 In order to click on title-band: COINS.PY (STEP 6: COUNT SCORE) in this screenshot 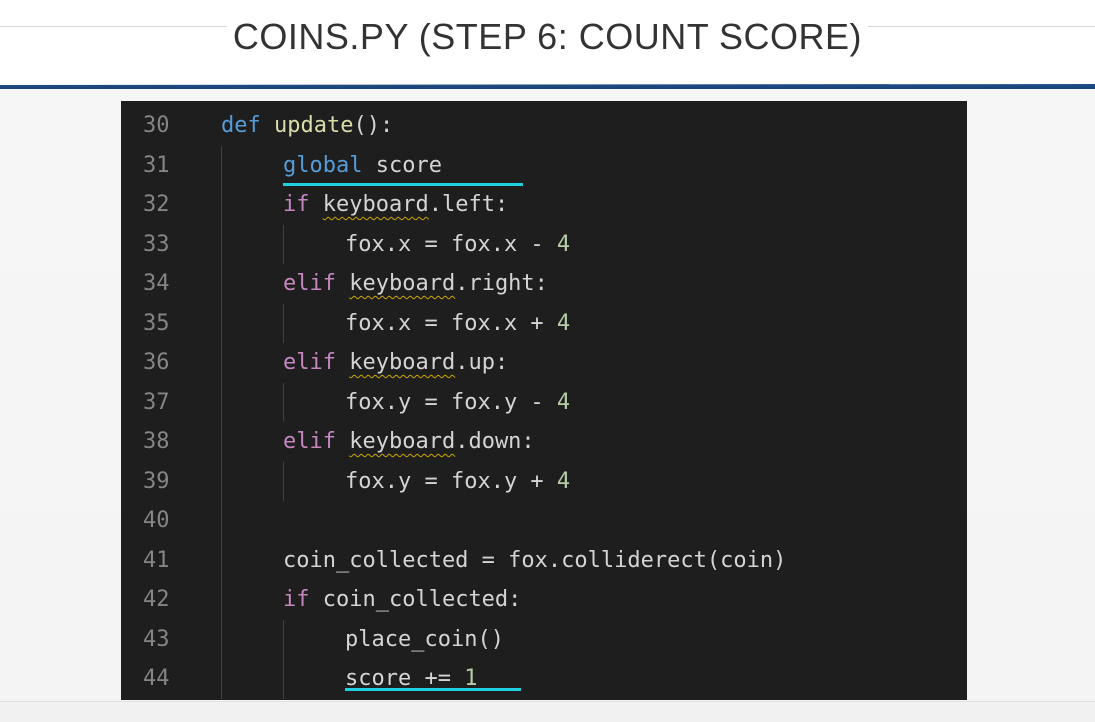, I will do `click(547, 42)`.